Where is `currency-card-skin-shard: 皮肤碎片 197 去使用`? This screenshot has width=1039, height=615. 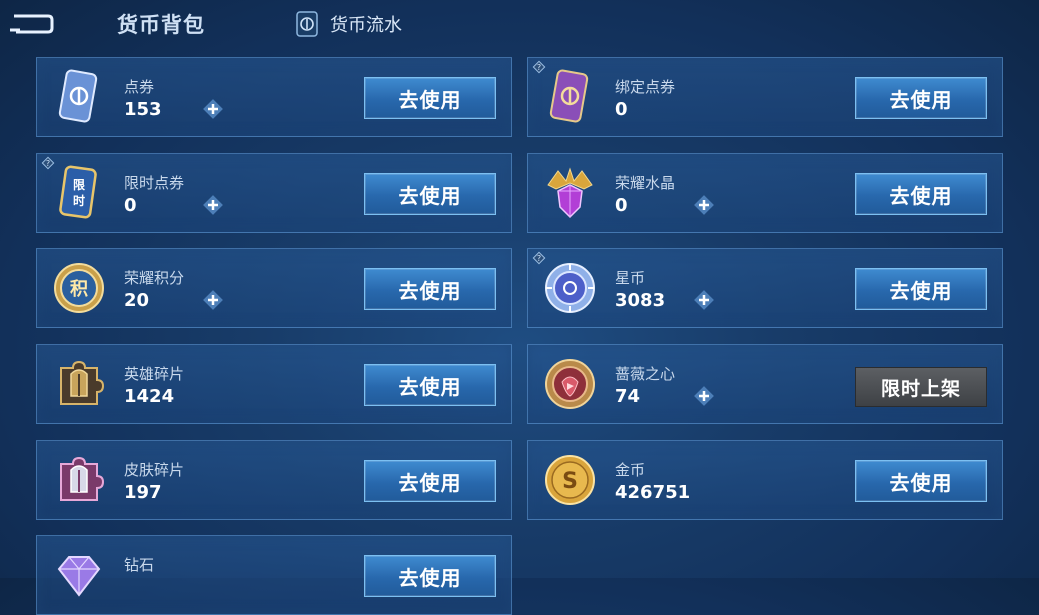 currency-card-skin-shard: 皮肤碎片 197 去使用 is located at coordinates (274, 480).